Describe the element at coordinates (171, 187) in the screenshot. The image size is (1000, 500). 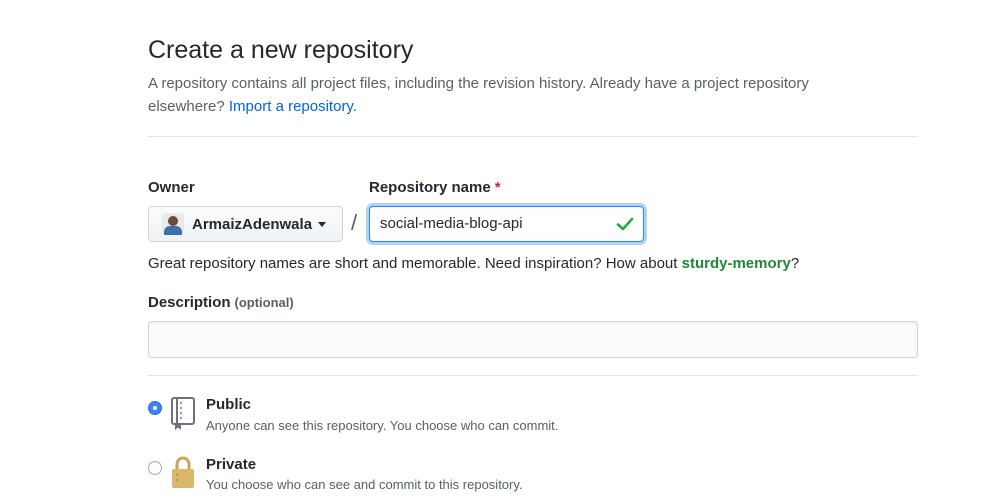
I see `owner-label: Owner` at that location.